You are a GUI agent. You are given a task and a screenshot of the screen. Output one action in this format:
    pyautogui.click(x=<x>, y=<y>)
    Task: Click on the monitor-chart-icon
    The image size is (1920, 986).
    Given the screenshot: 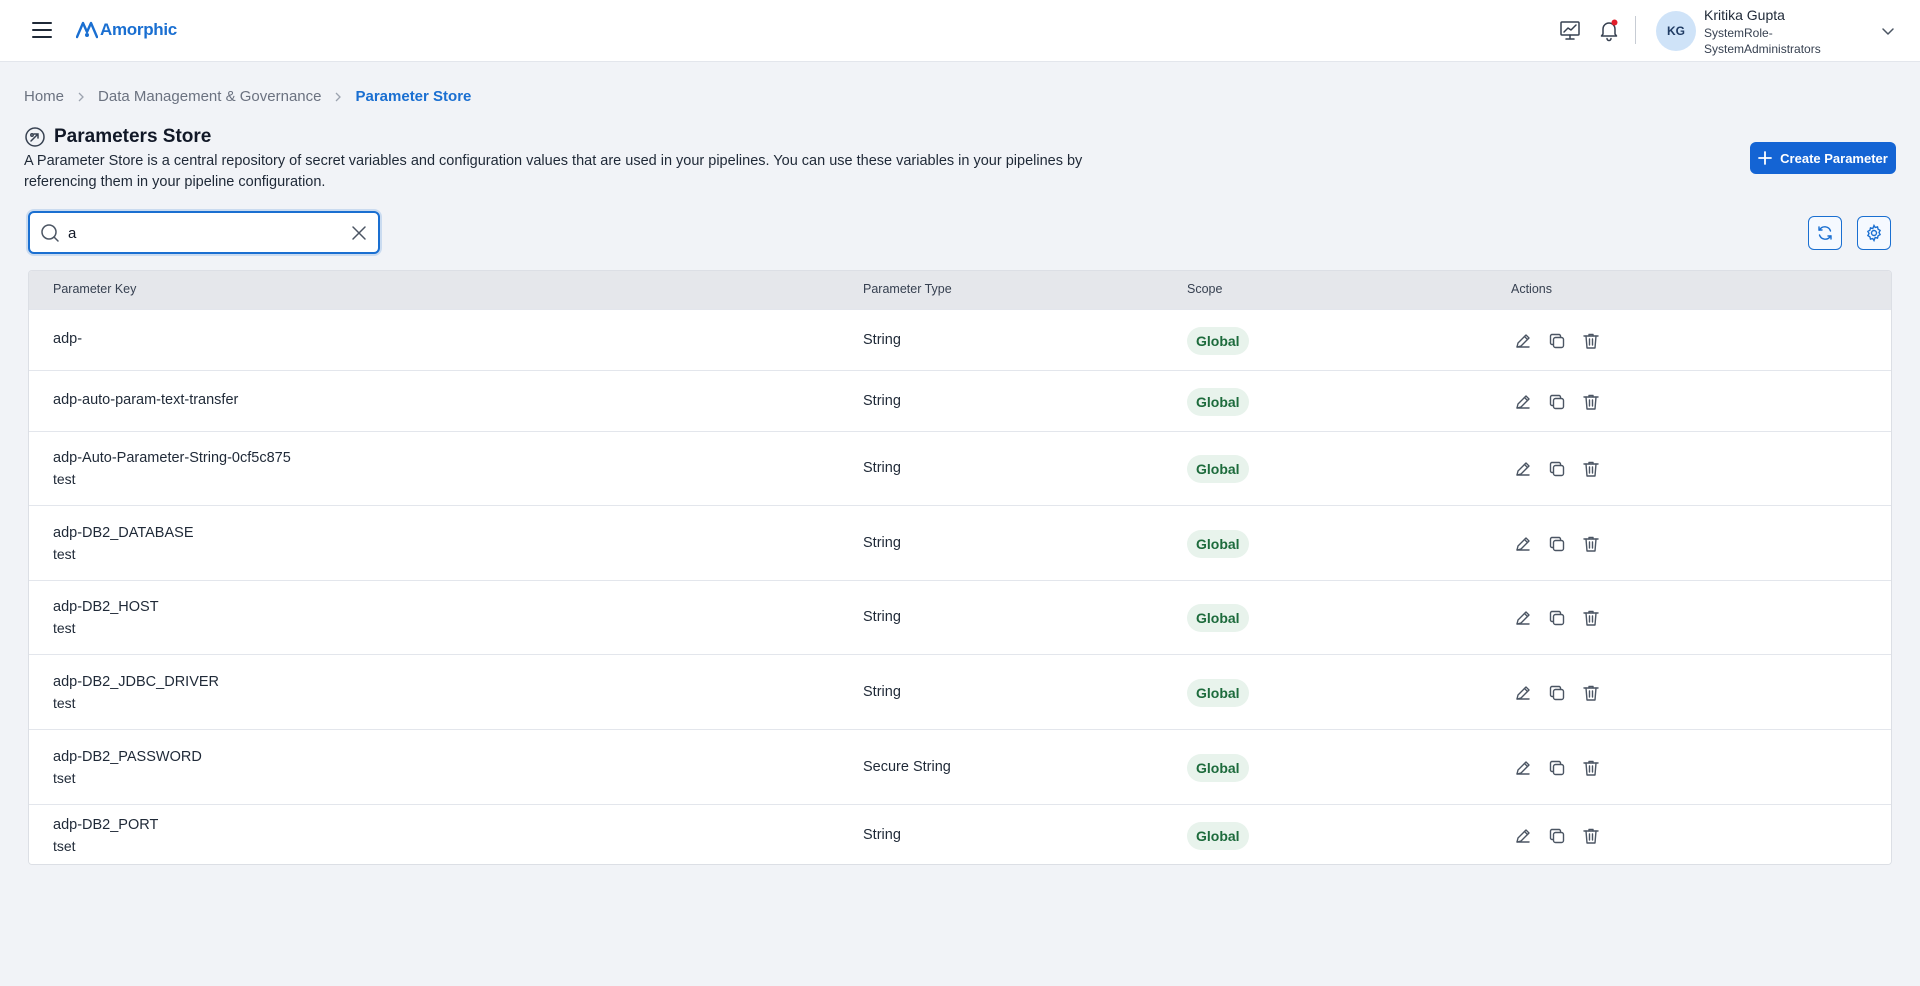 What is the action you would take?
    pyautogui.click(x=1570, y=30)
    